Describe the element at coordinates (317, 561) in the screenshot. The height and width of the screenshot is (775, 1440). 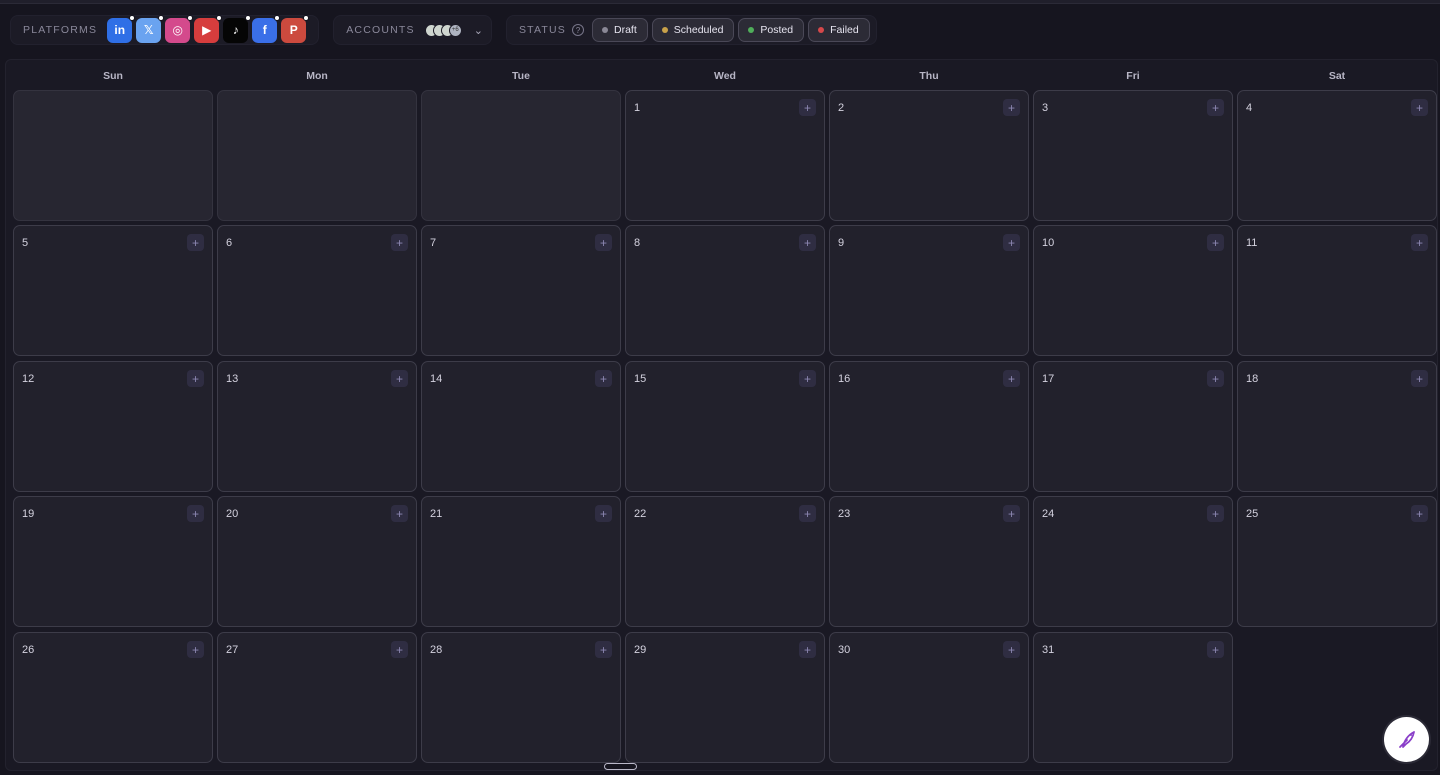
I see `day-cell: 20 +` at that location.